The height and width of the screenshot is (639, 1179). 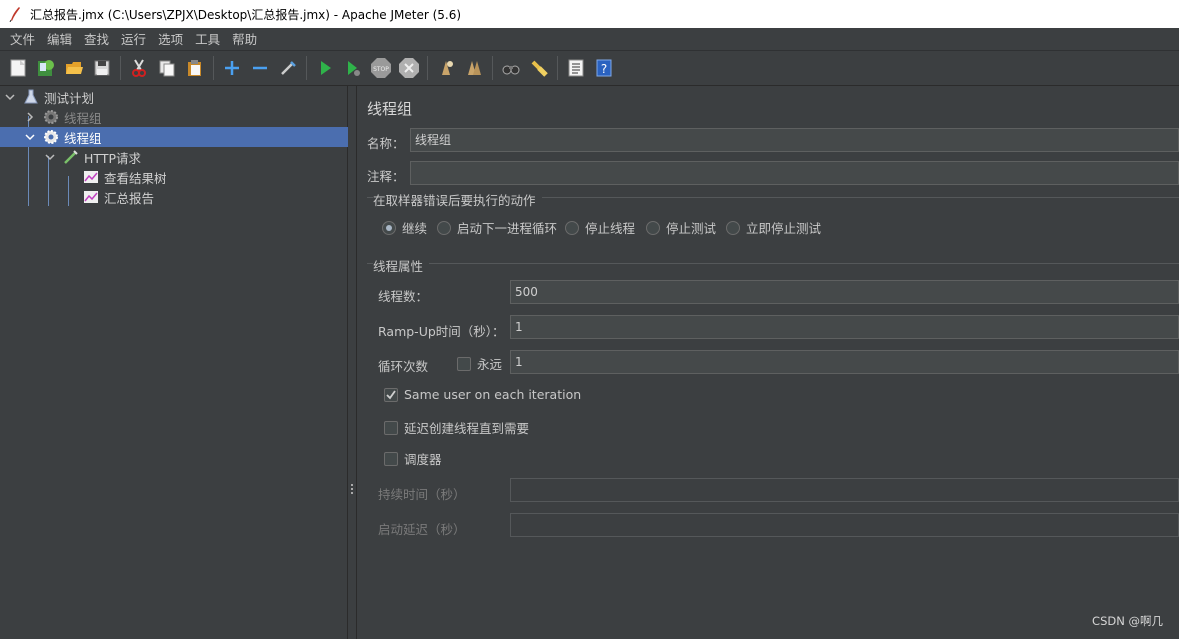 I want to click on tree-item-test-plan: 测试计划, so click(x=174, y=97).